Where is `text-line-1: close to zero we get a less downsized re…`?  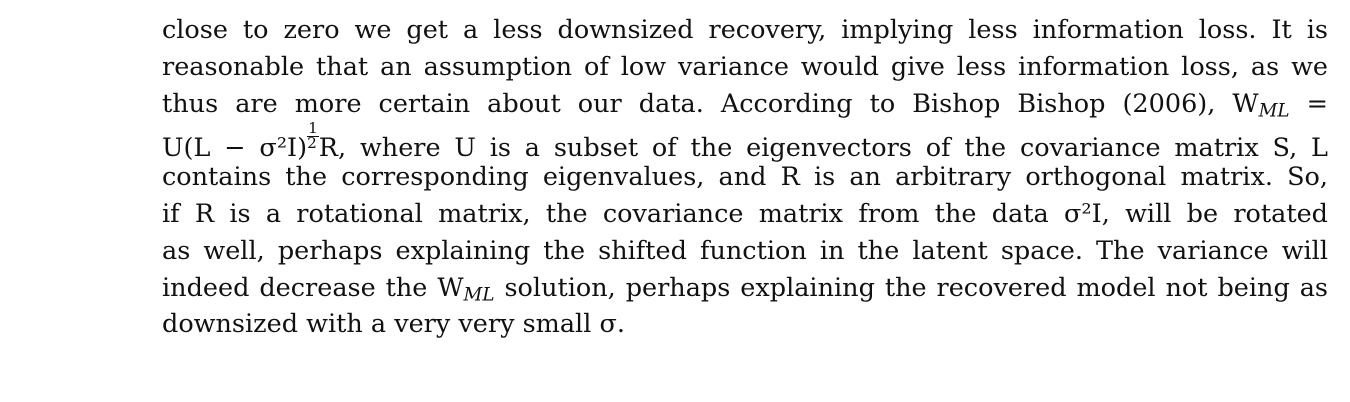
text-line-1: close to zero we get a less downsized re… is located at coordinates (745, 30).